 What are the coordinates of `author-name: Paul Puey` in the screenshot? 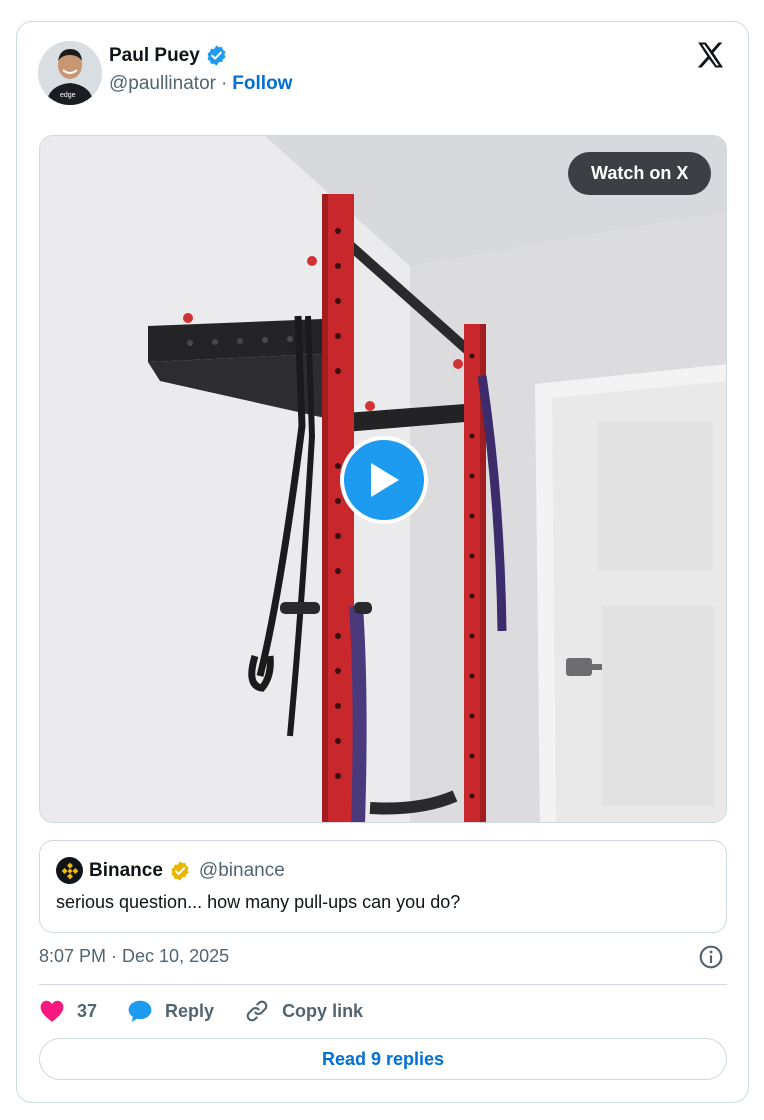 It's located at (154, 56).